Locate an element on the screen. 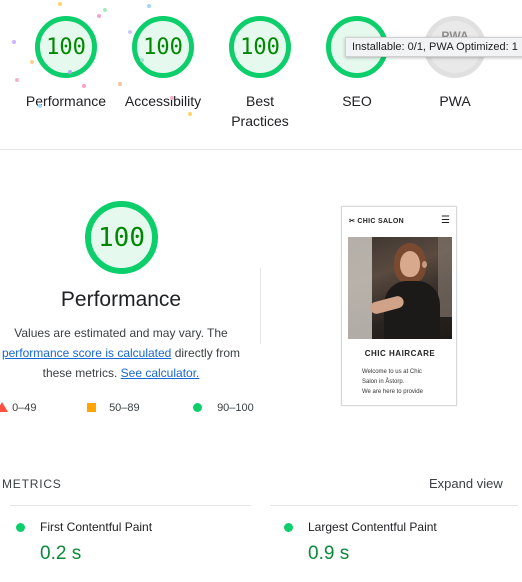 The image size is (522, 582). gauge-performance: 100 Performance is located at coordinates (66, 63).